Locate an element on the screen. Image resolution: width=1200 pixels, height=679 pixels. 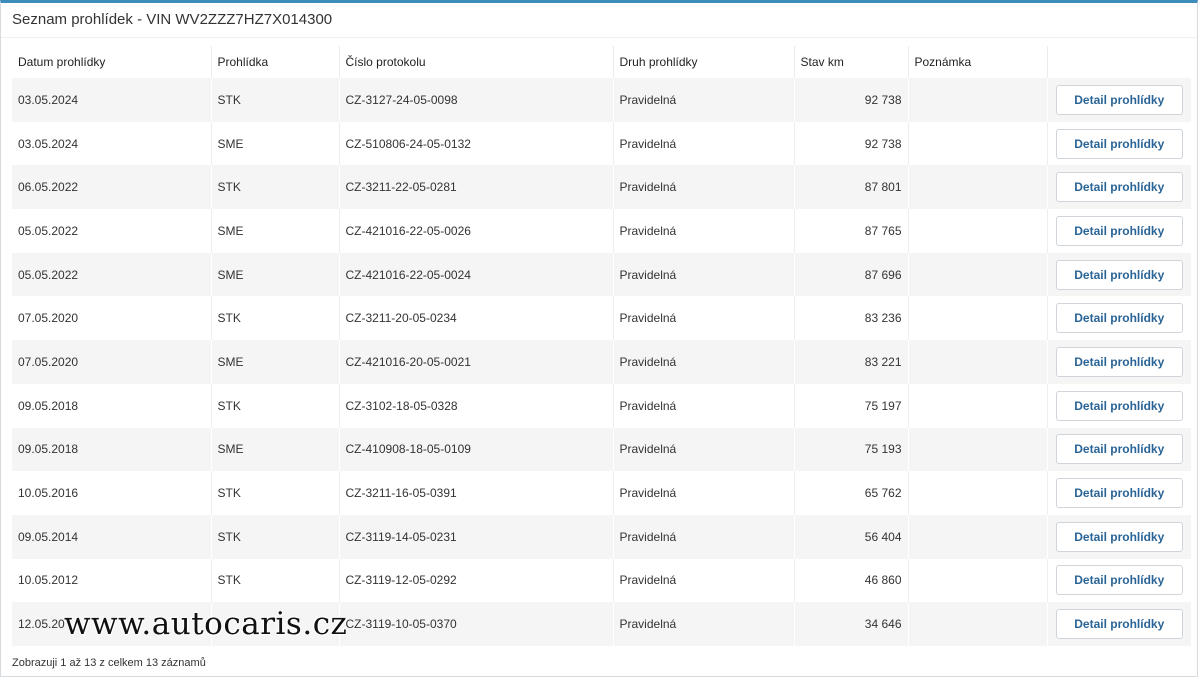
cell-protocol-number: CZ-421016-22-05-0026 is located at coordinates (476, 231).